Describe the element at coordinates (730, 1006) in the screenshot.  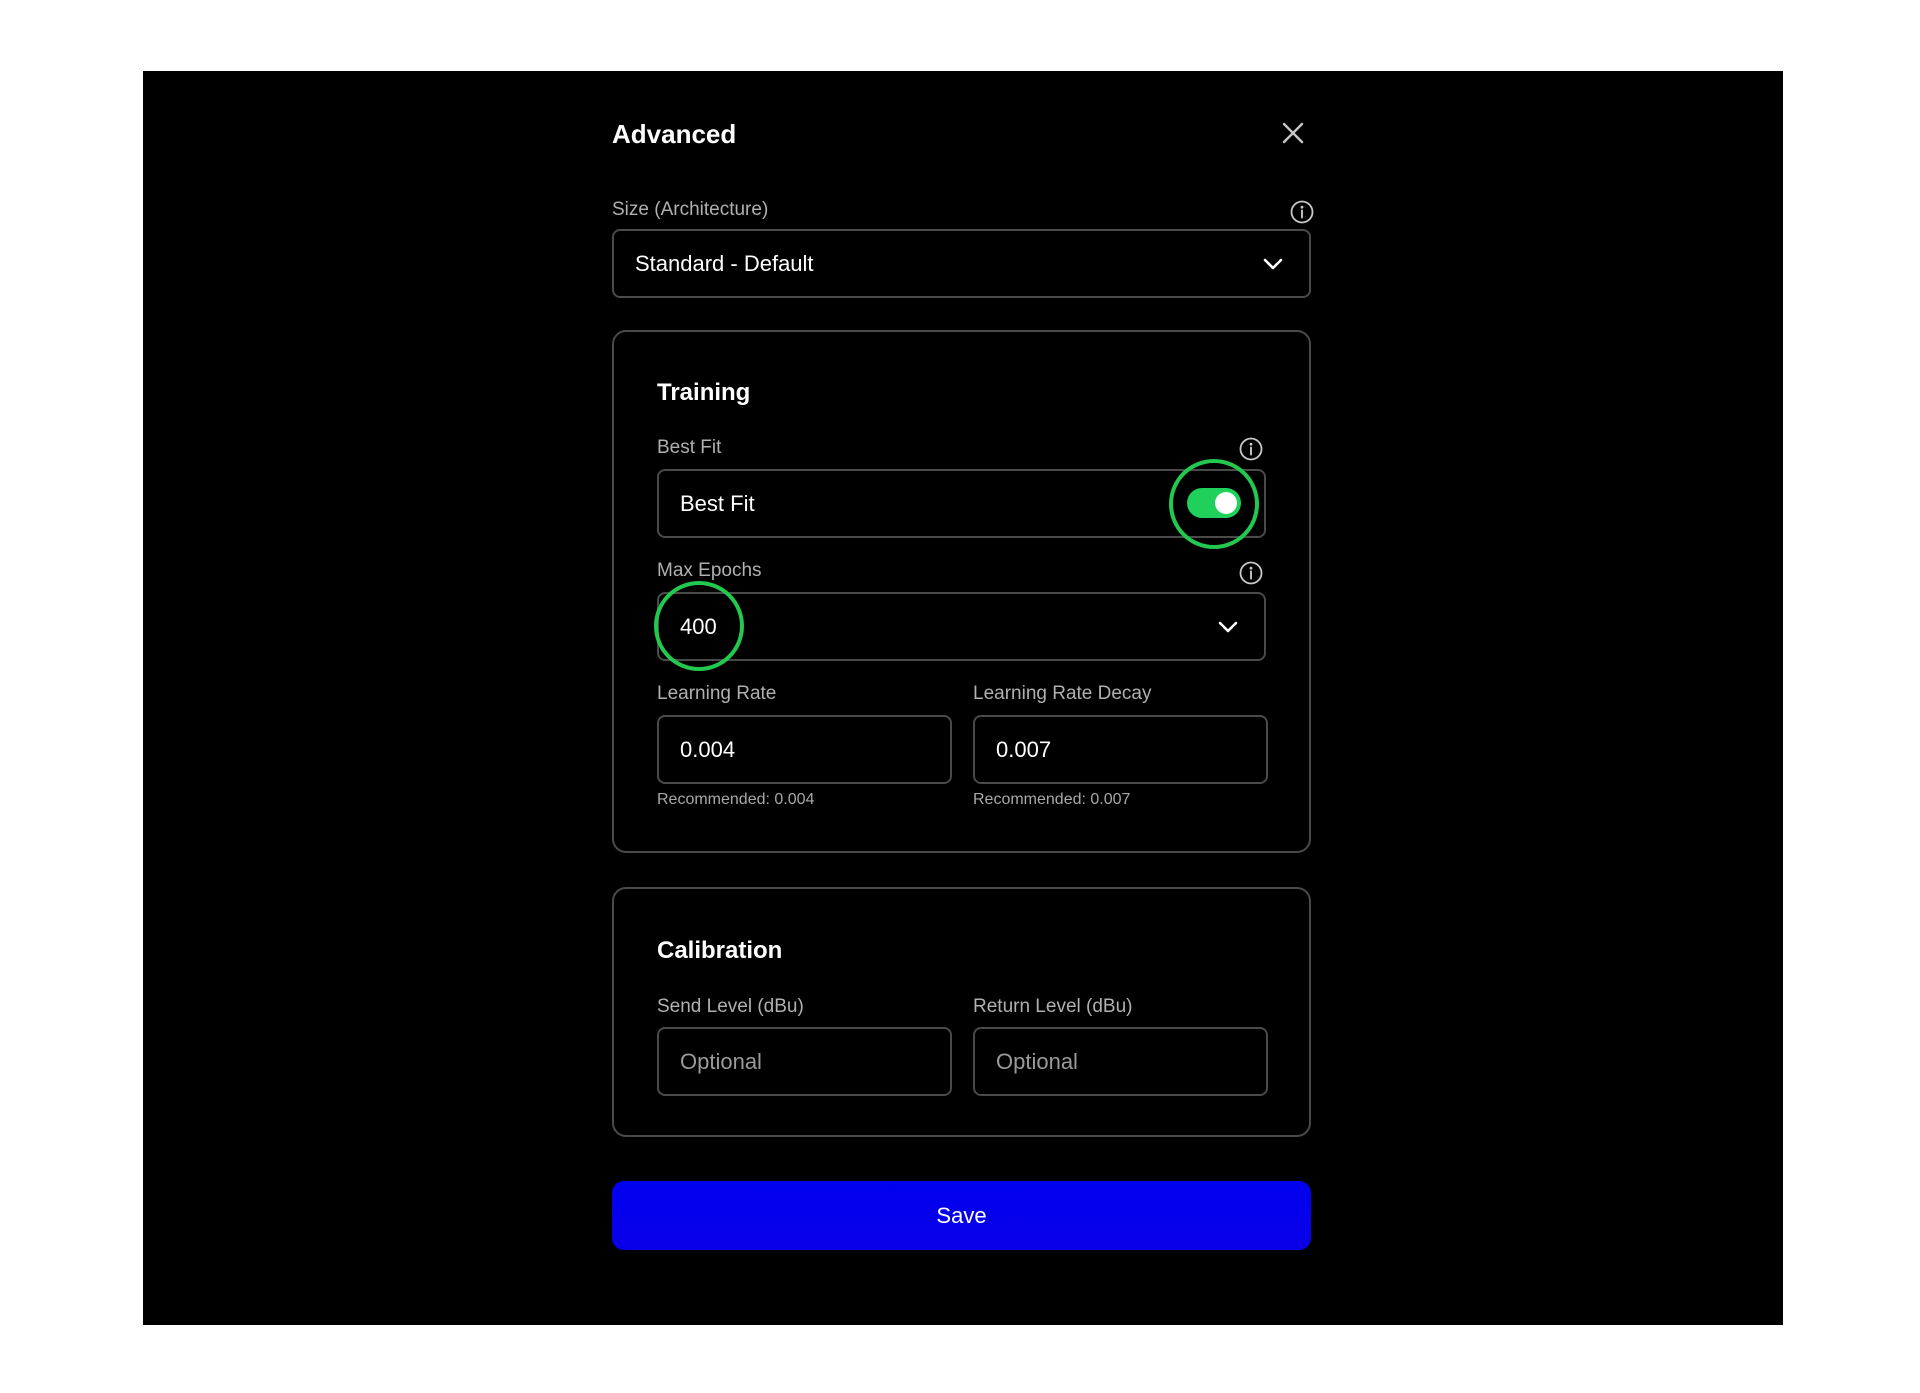
I see `send-level-label: Send Level (dBu)` at that location.